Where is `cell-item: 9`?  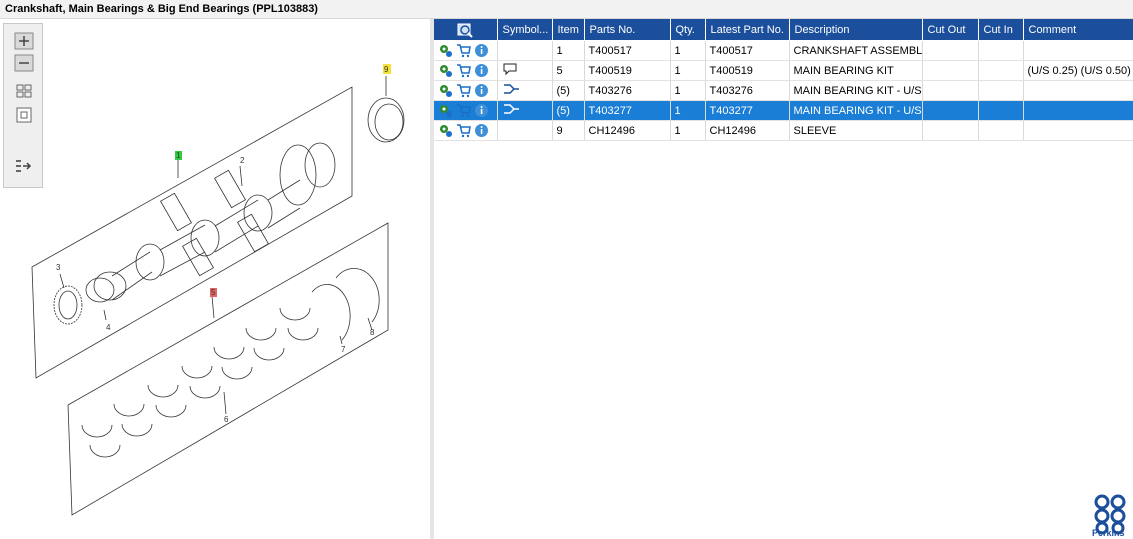 cell-item: 9 is located at coordinates (568, 130).